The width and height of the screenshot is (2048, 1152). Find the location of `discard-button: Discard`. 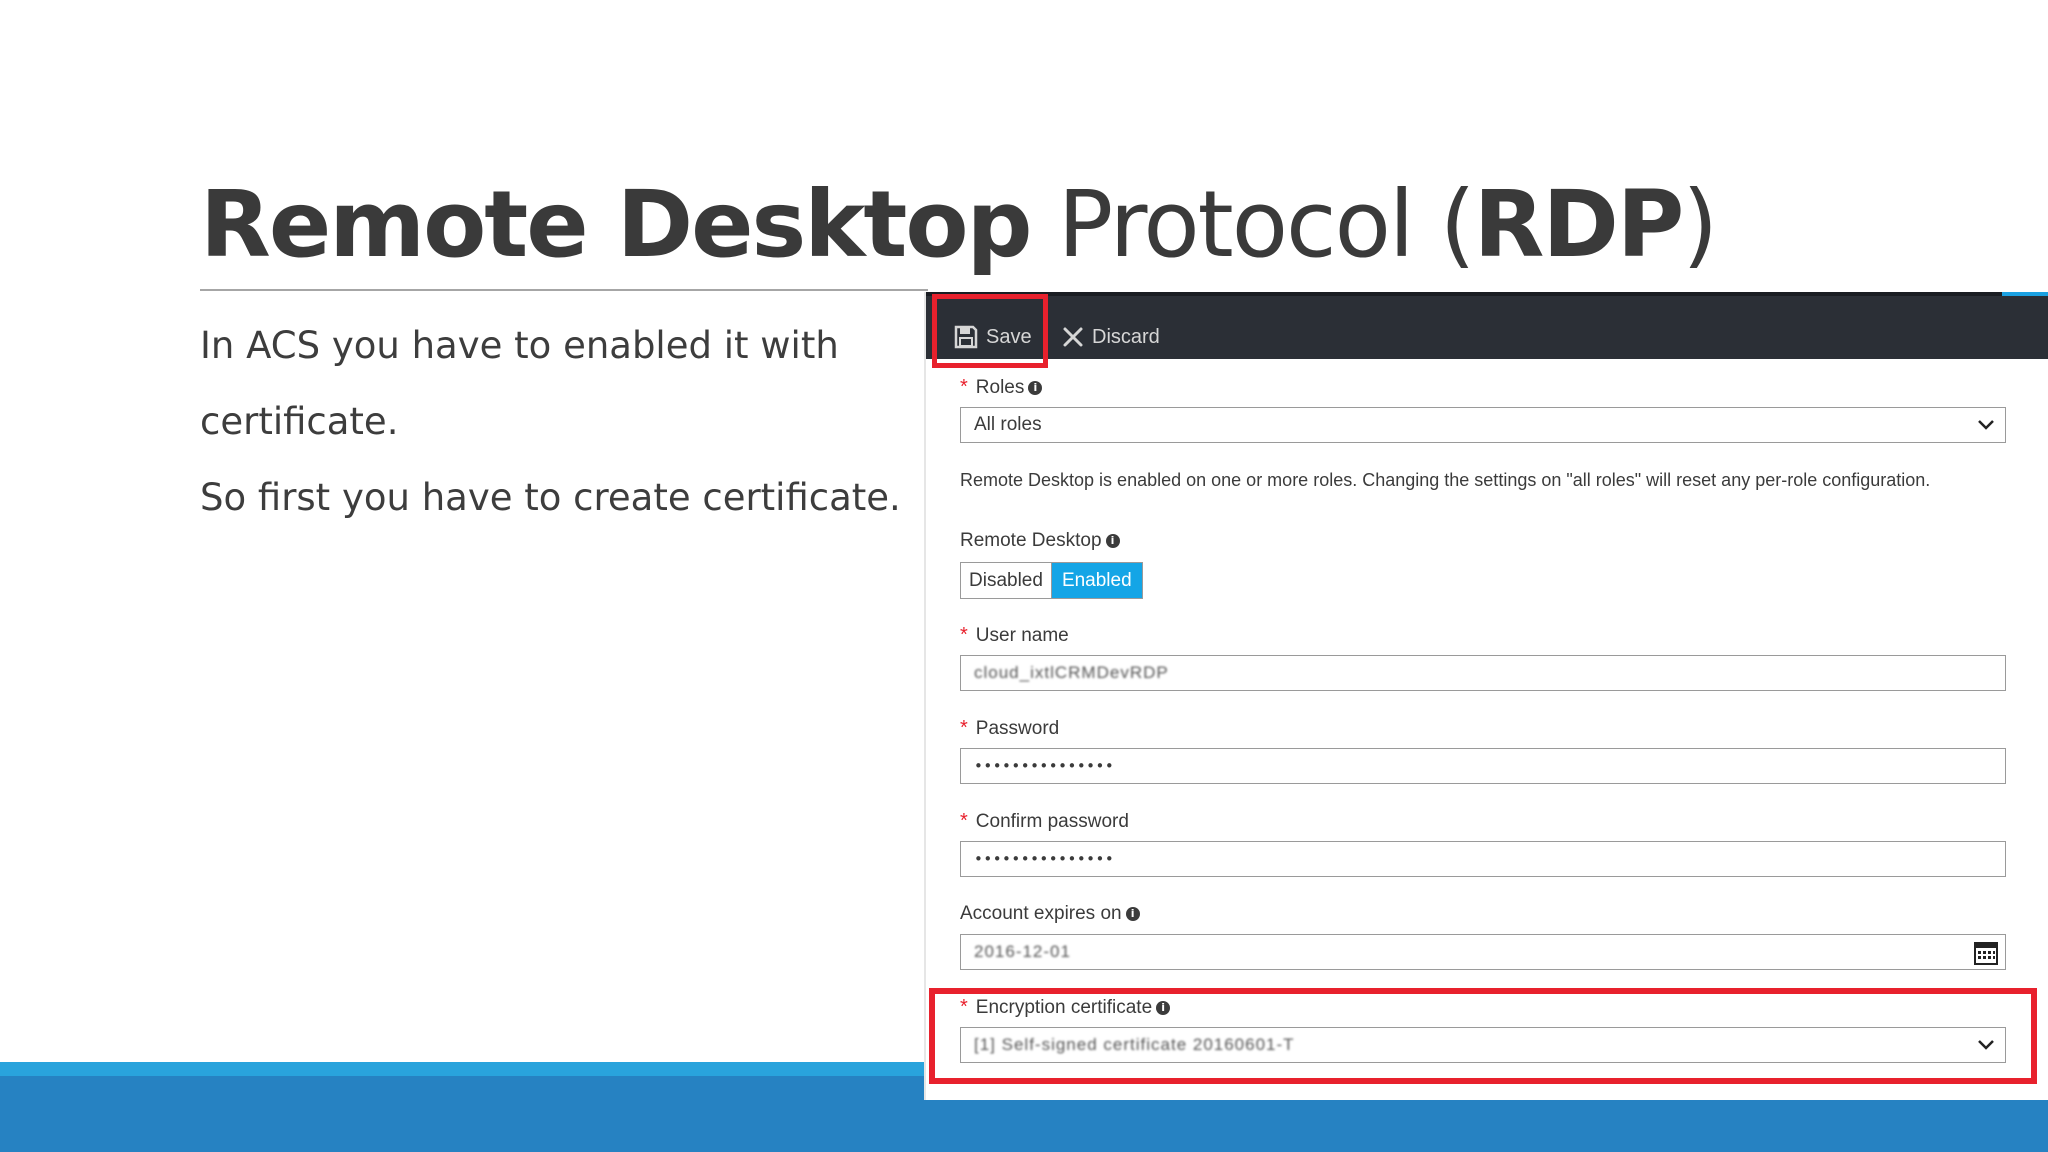

discard-button: Discard is located at coordinates (1111, 337).